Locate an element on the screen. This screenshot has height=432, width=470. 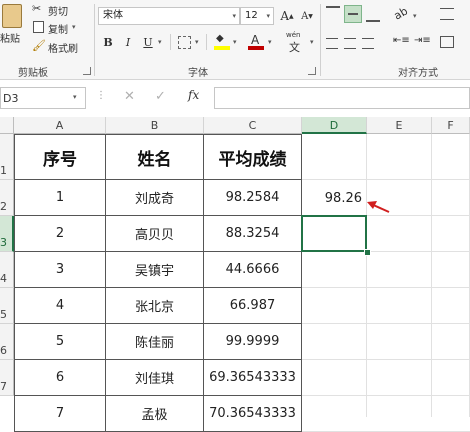
table-header-cell: 姓名 is located at coordinates (155, 157).